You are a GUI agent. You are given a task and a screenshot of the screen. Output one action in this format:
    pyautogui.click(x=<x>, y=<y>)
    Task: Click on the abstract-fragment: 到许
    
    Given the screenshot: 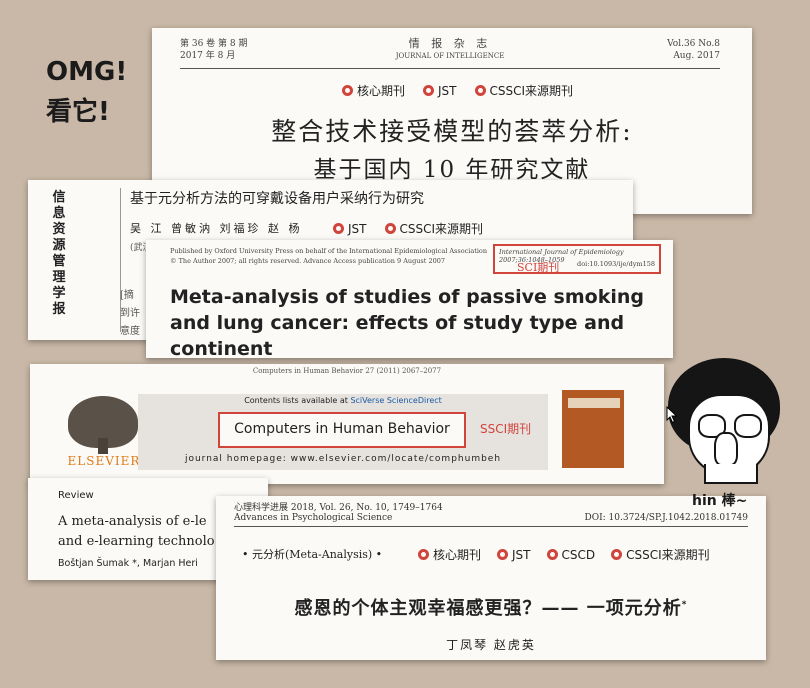 What is the action you would take?
    pyautogui.click(x=130, y=313)
    